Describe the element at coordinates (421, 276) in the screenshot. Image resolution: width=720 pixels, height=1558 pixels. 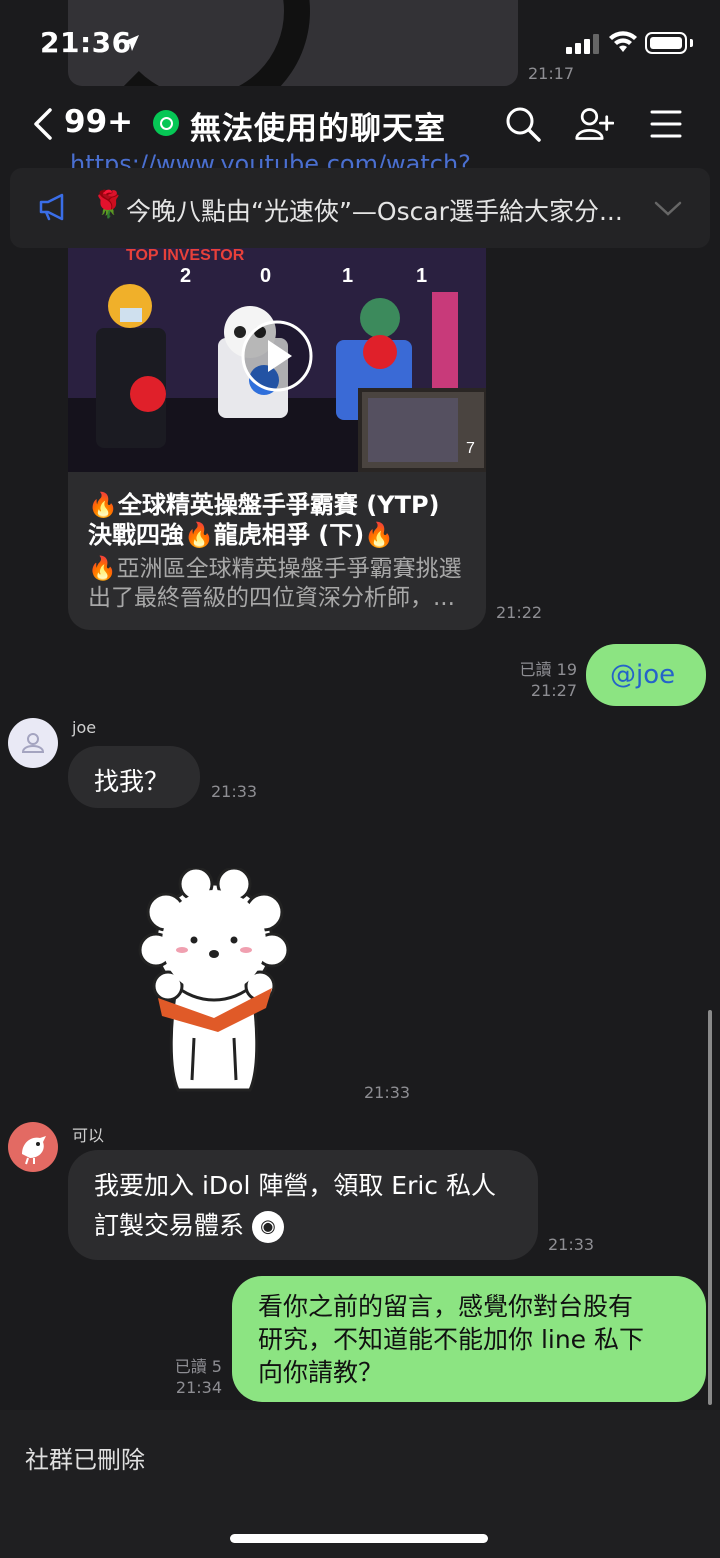
I see `score-4: 1` at that location.